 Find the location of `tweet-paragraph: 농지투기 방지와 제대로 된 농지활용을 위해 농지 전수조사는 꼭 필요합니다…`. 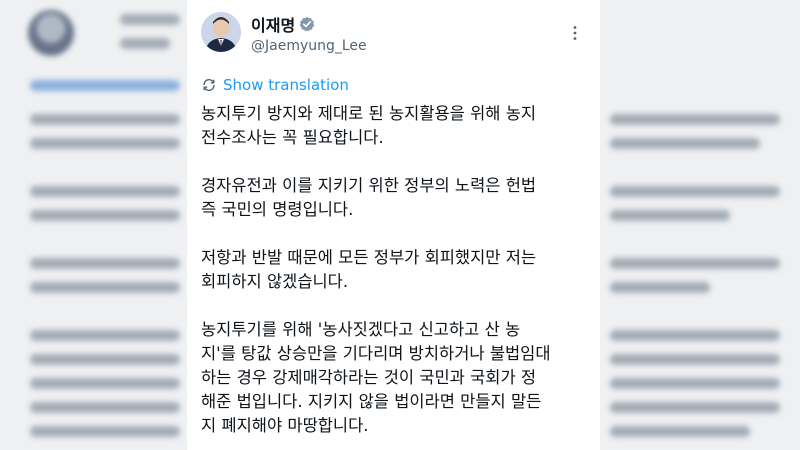

tweet-paragraph: 농지투기 방지와 제대로 된 농지활용을 위해 농지 전수조사는 꼭 필요합니다… is located at coordinates (369, 125).